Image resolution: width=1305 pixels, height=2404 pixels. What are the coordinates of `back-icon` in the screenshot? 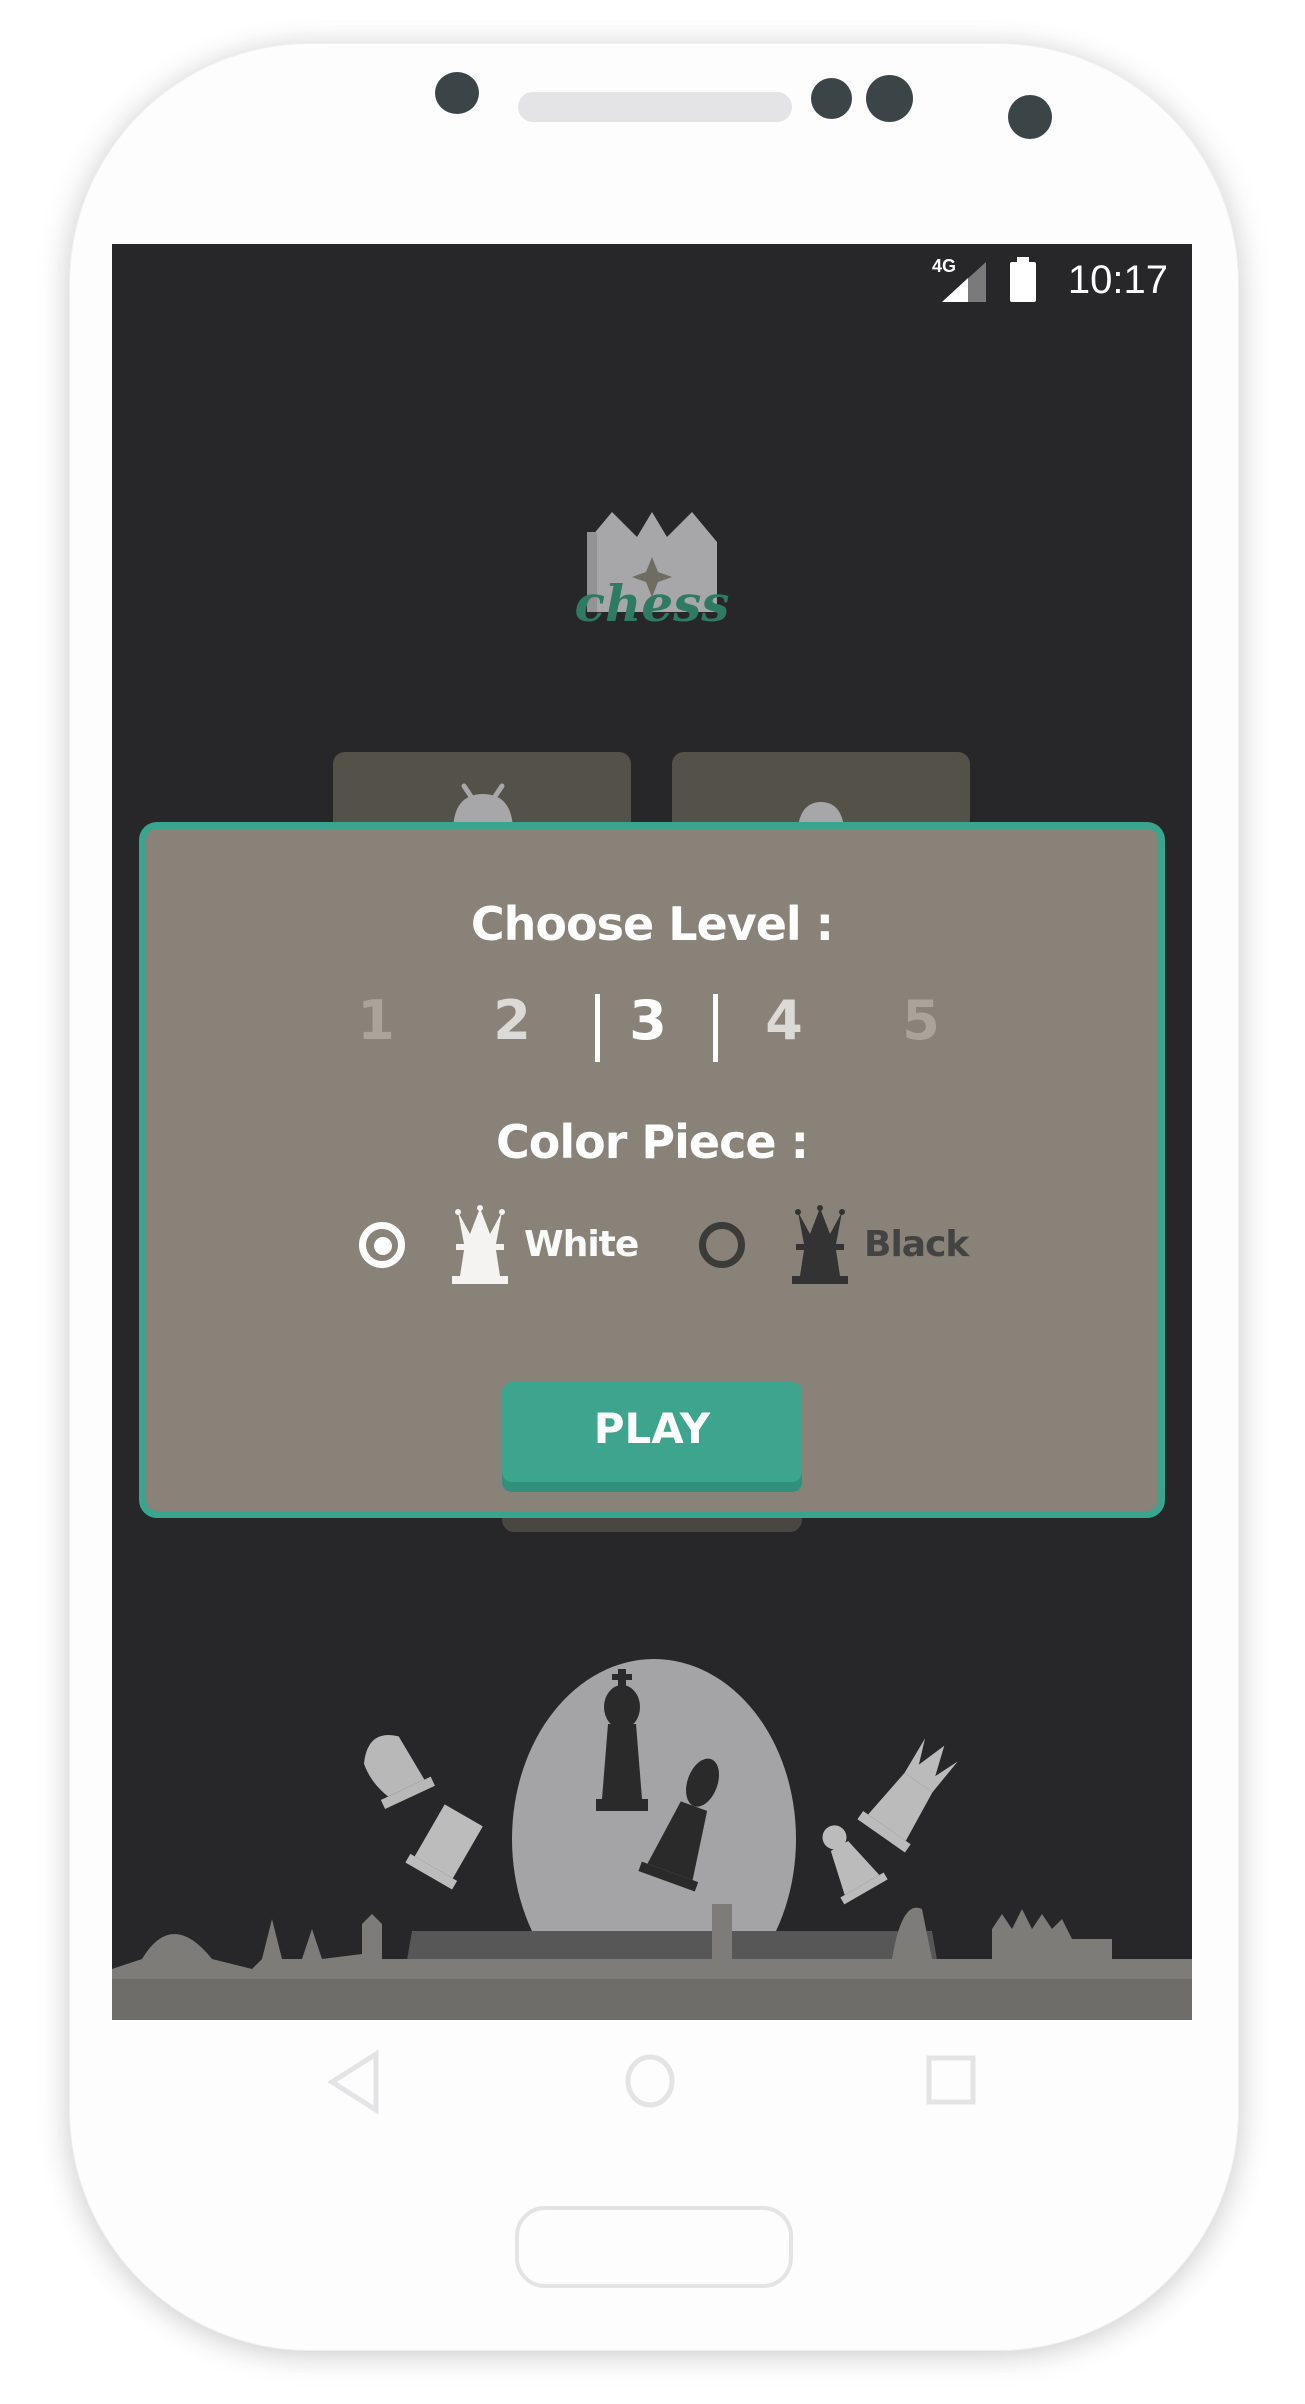 It's located at (354, 2082).